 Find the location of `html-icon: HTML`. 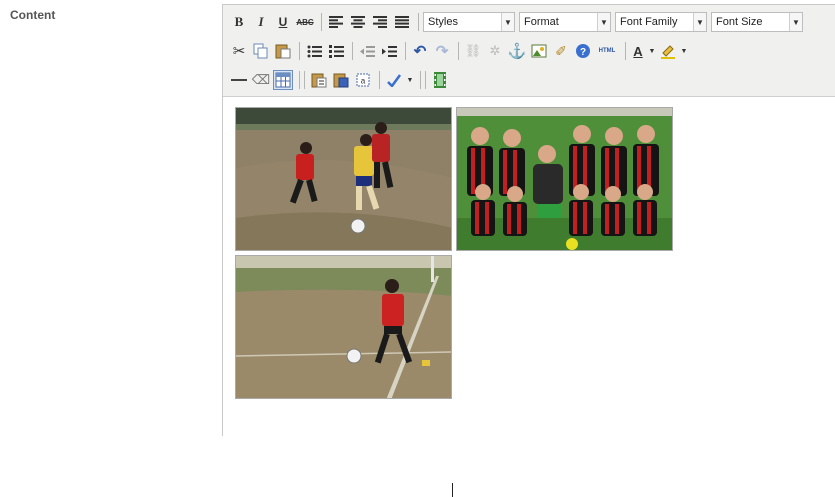

html-icon: HTML is located at coordinates (607, 51).